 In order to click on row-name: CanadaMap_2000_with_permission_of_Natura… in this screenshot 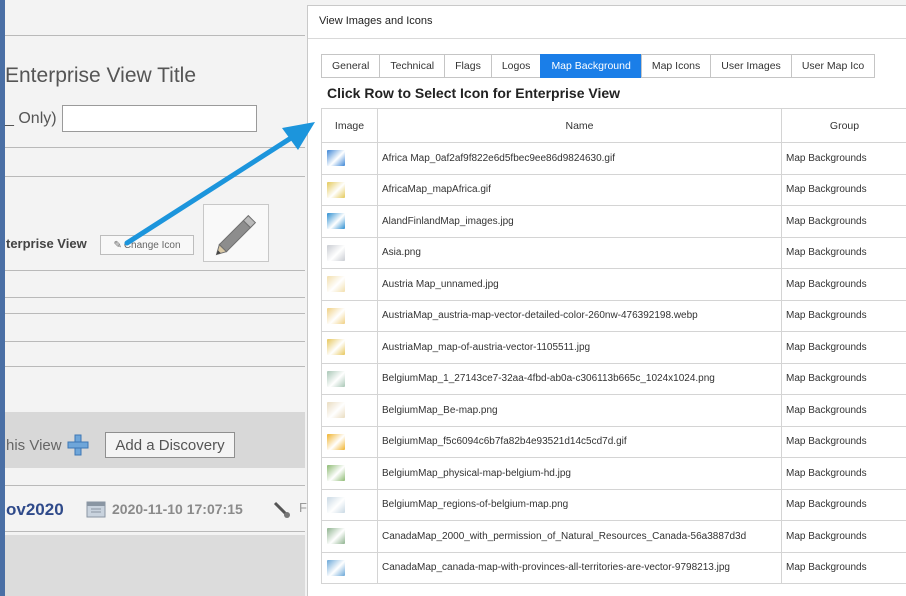, I will do `click(579, 536)`.